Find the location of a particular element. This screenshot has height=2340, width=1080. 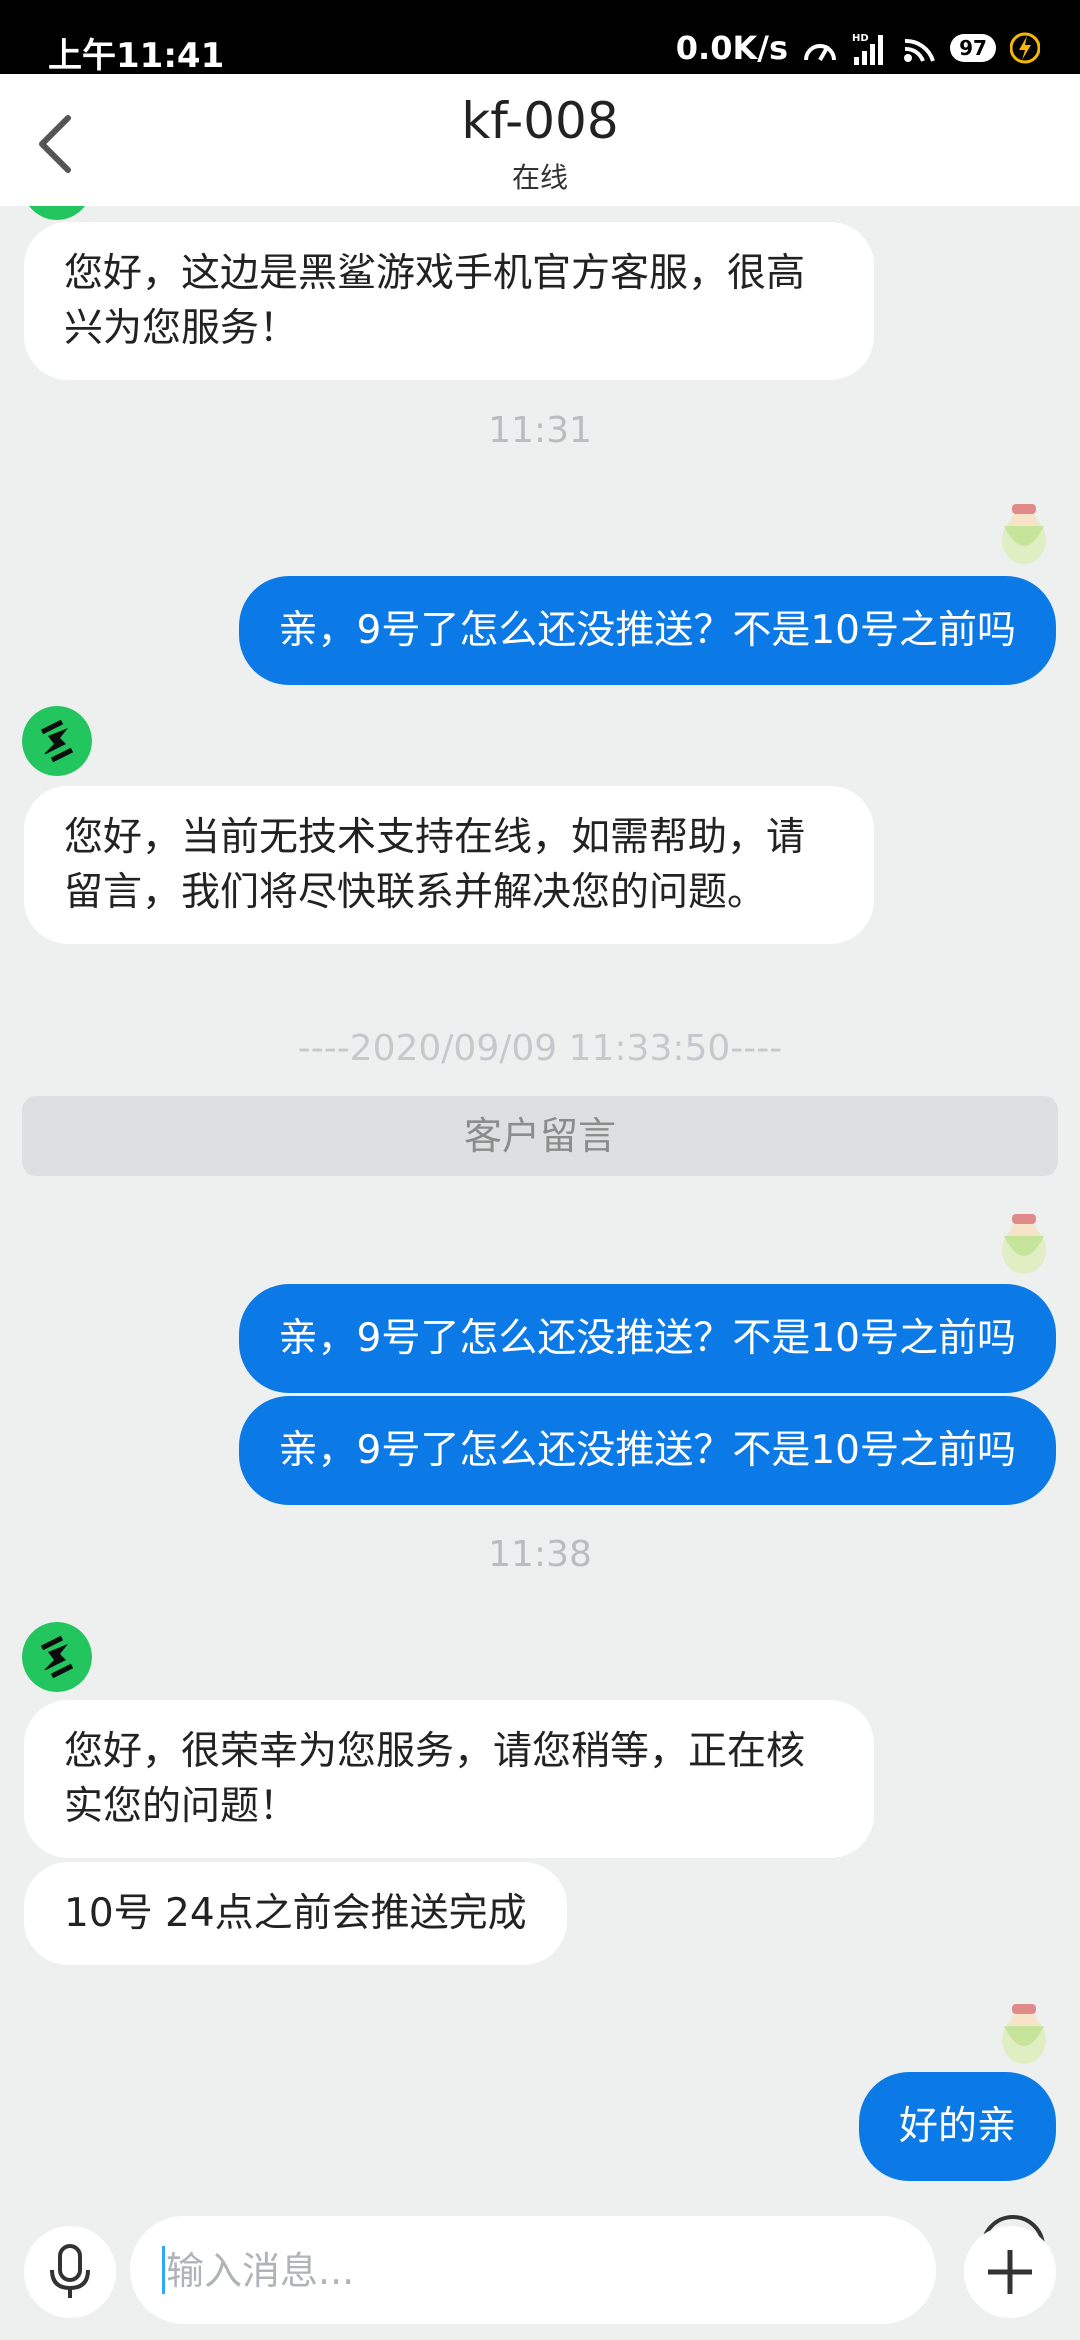

svg-text: HD is located at coordinates (860, 38).